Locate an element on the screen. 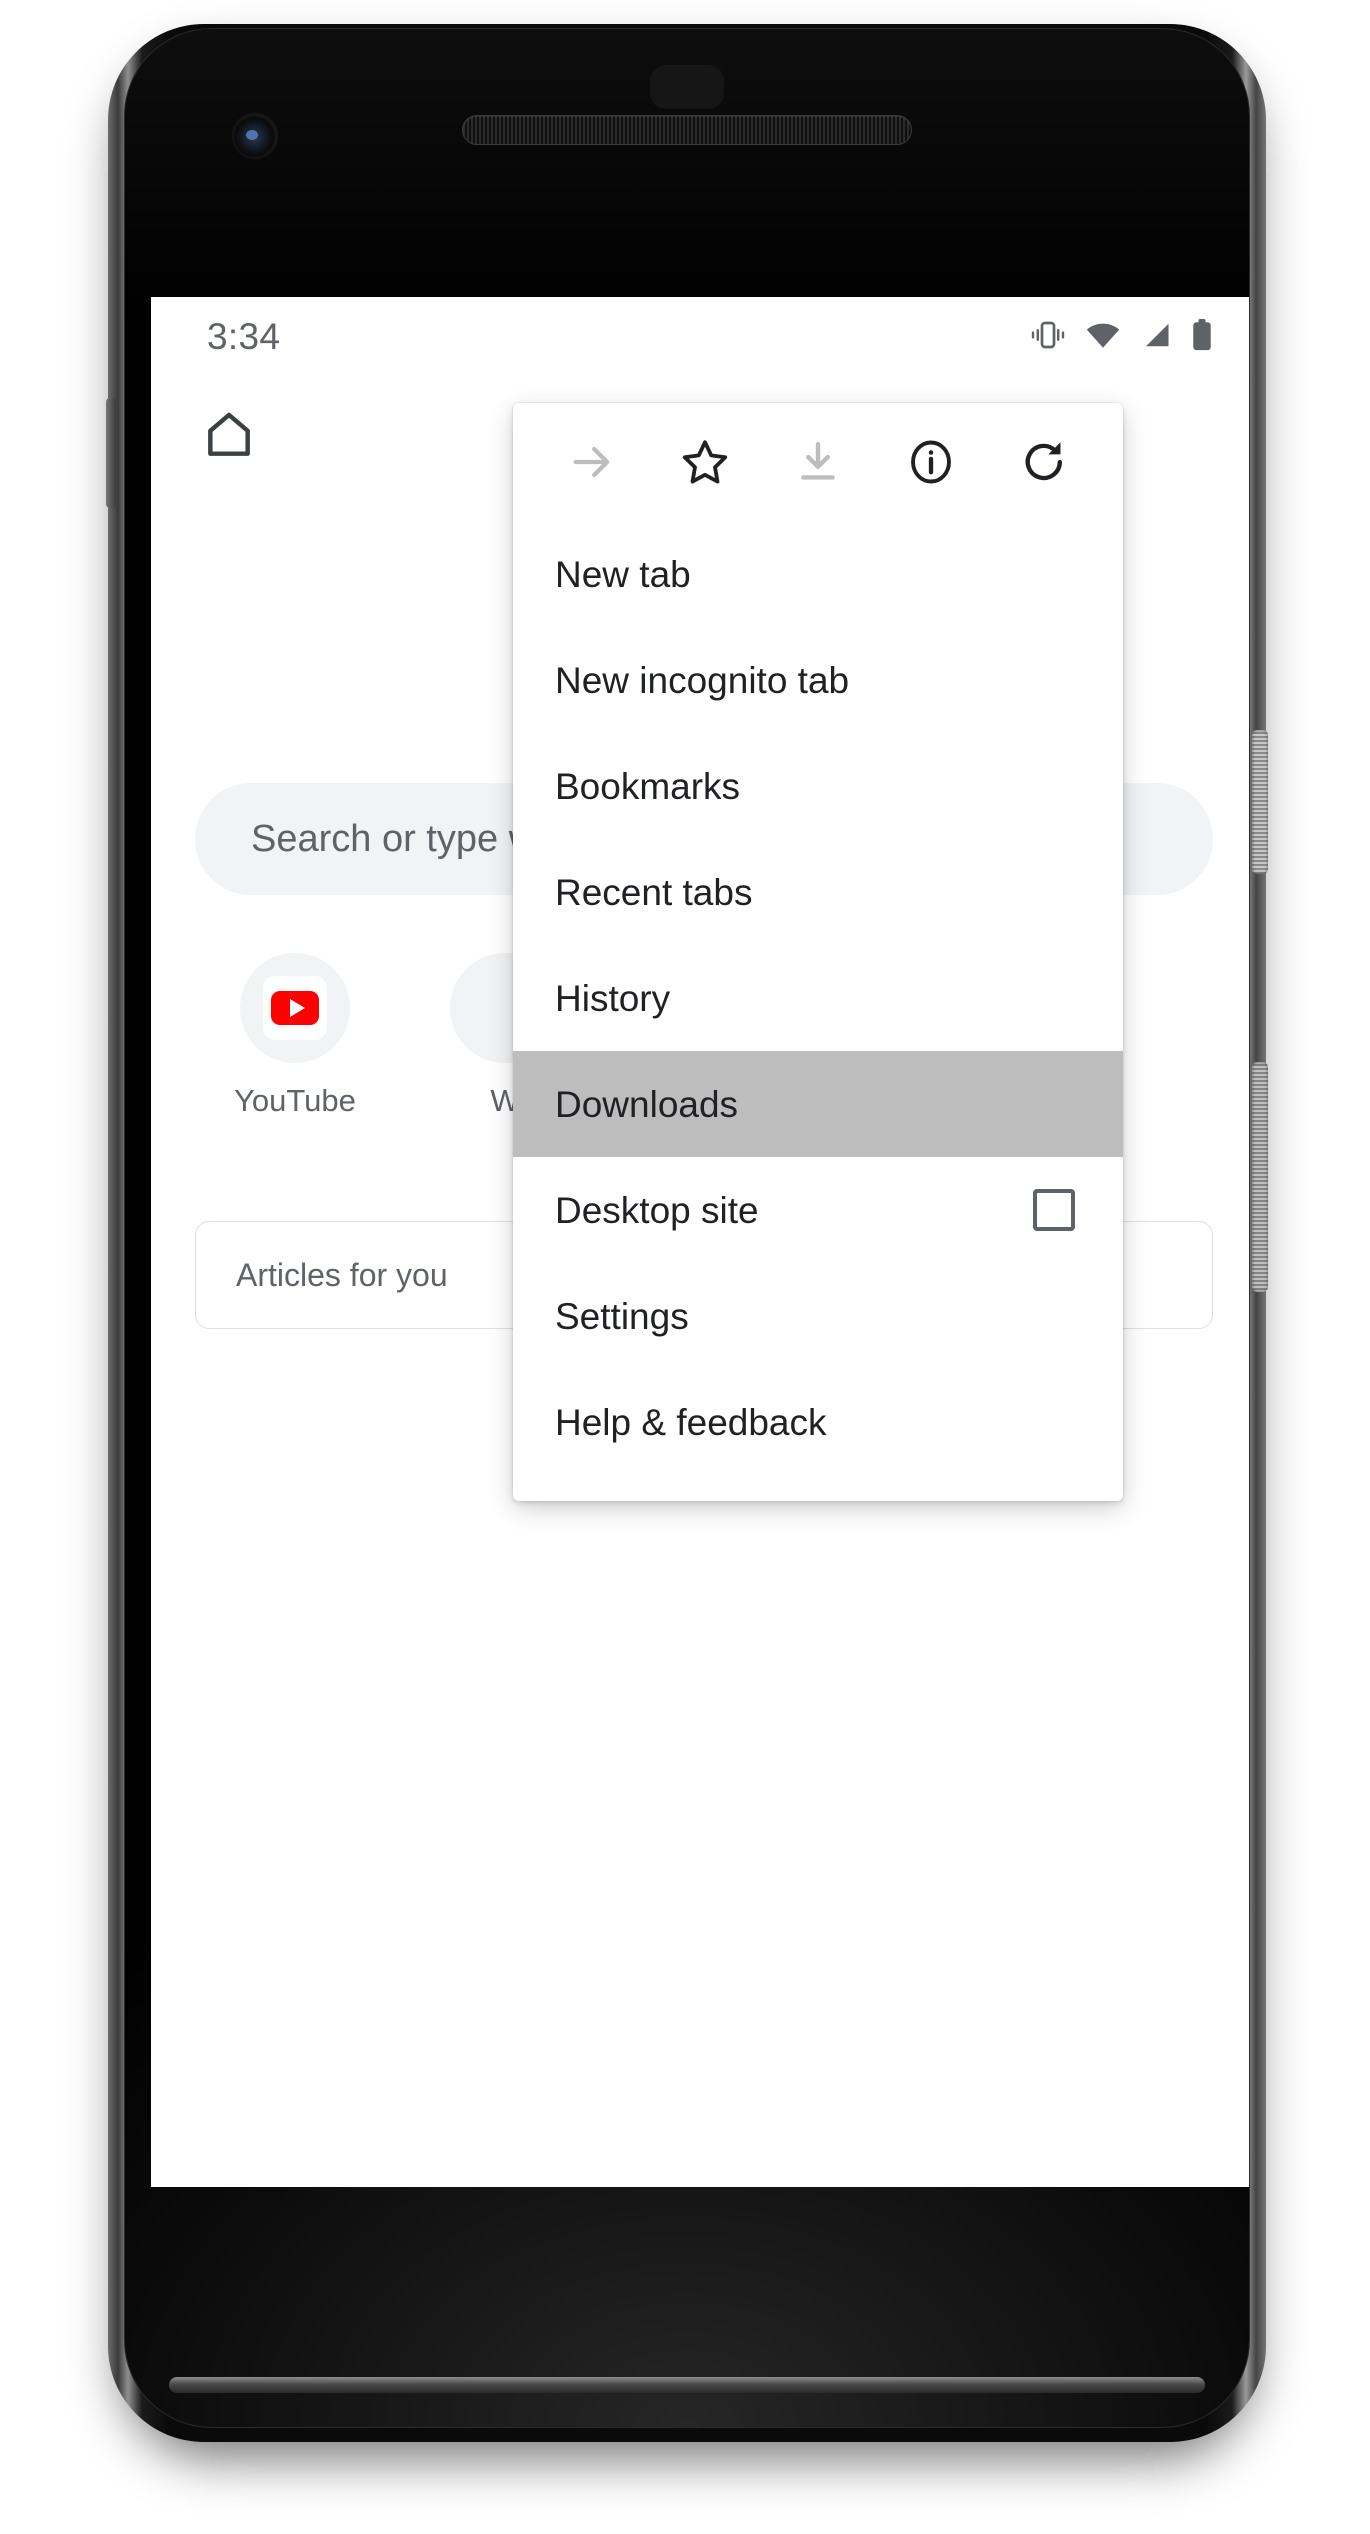 This screenshot has height=2534, width=1370. reload-icon is located at coordinates (1044, 462).